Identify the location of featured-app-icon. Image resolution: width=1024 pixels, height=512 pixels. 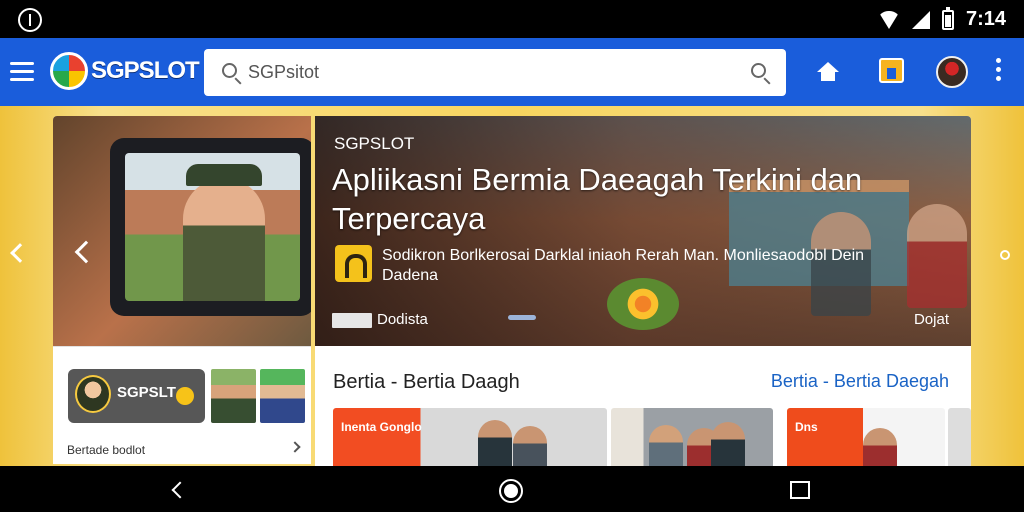
(353, 263).